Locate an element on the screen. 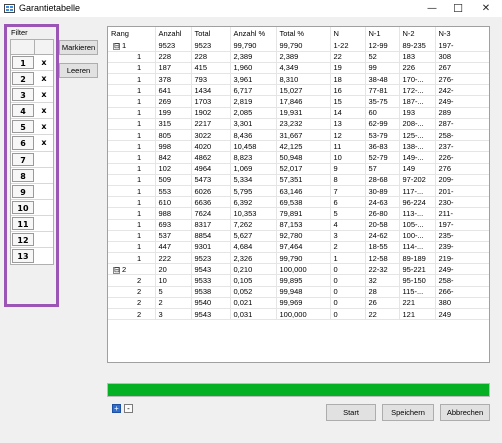 The width and height of the screenshot is (502, 443). filter-grid: 1 x 2 x 3 x 4 x 5 x 6 x 7 8 9 10 11 12 13 is located at coordinates (32, 152).